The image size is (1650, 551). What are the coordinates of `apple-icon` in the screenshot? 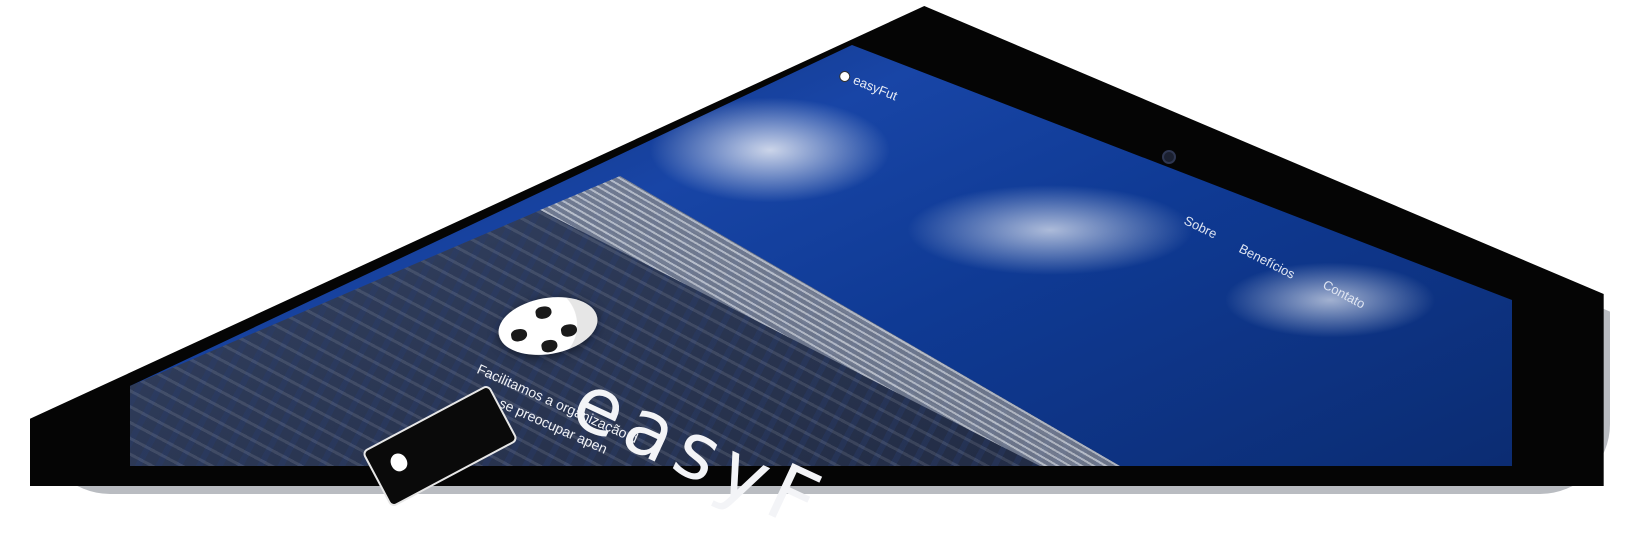 It's located at (399, 462).